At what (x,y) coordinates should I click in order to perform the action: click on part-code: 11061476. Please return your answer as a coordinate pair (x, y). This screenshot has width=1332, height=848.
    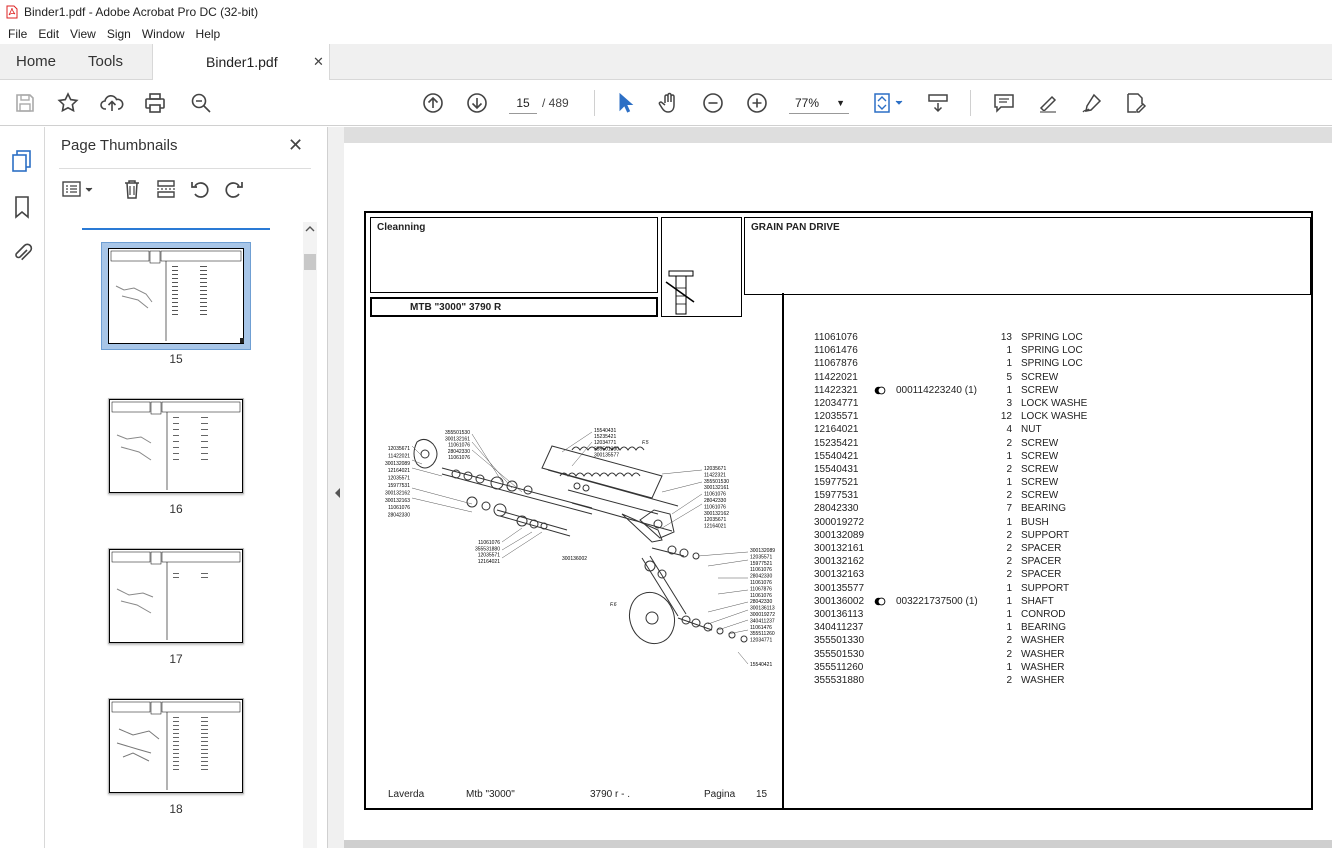
    Looking at the image, I should click on (836, 351).